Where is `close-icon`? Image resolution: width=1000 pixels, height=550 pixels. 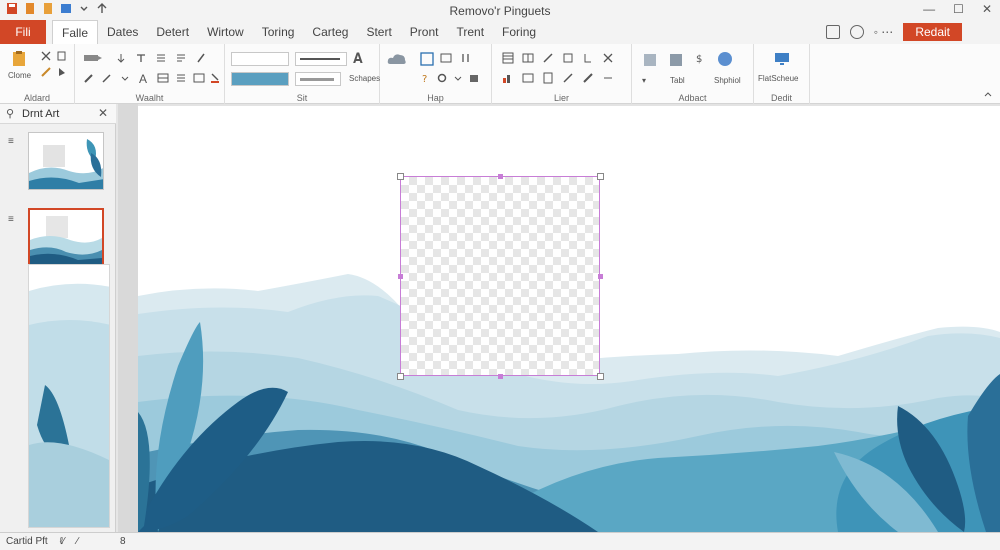 close-icon is located at coordinates (608, 58).